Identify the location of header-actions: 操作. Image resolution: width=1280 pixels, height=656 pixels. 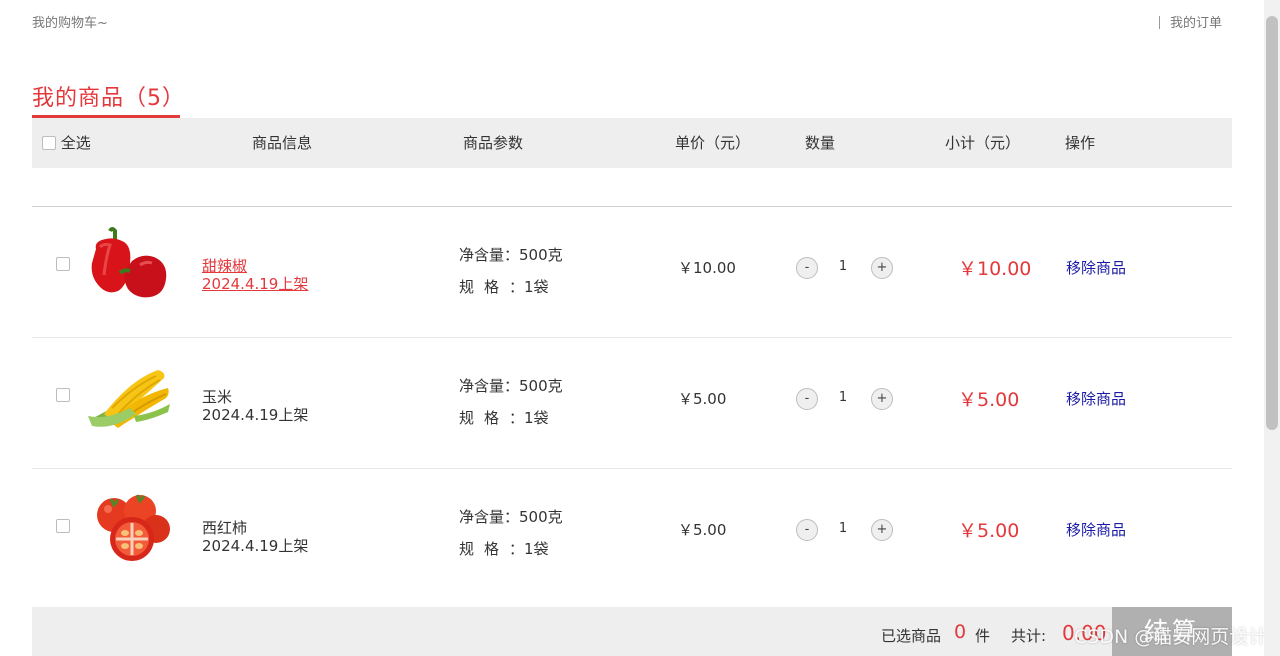
(1080, 143).